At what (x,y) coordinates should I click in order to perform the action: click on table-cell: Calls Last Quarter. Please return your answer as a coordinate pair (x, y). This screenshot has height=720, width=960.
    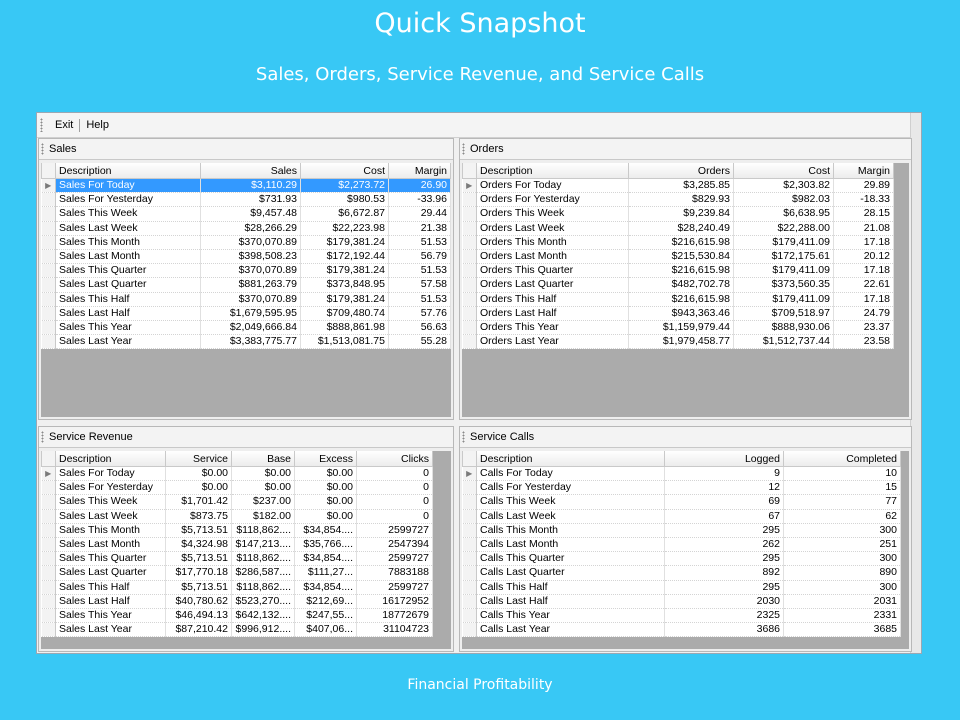
    Looking at the image, I should click on (570, 573).